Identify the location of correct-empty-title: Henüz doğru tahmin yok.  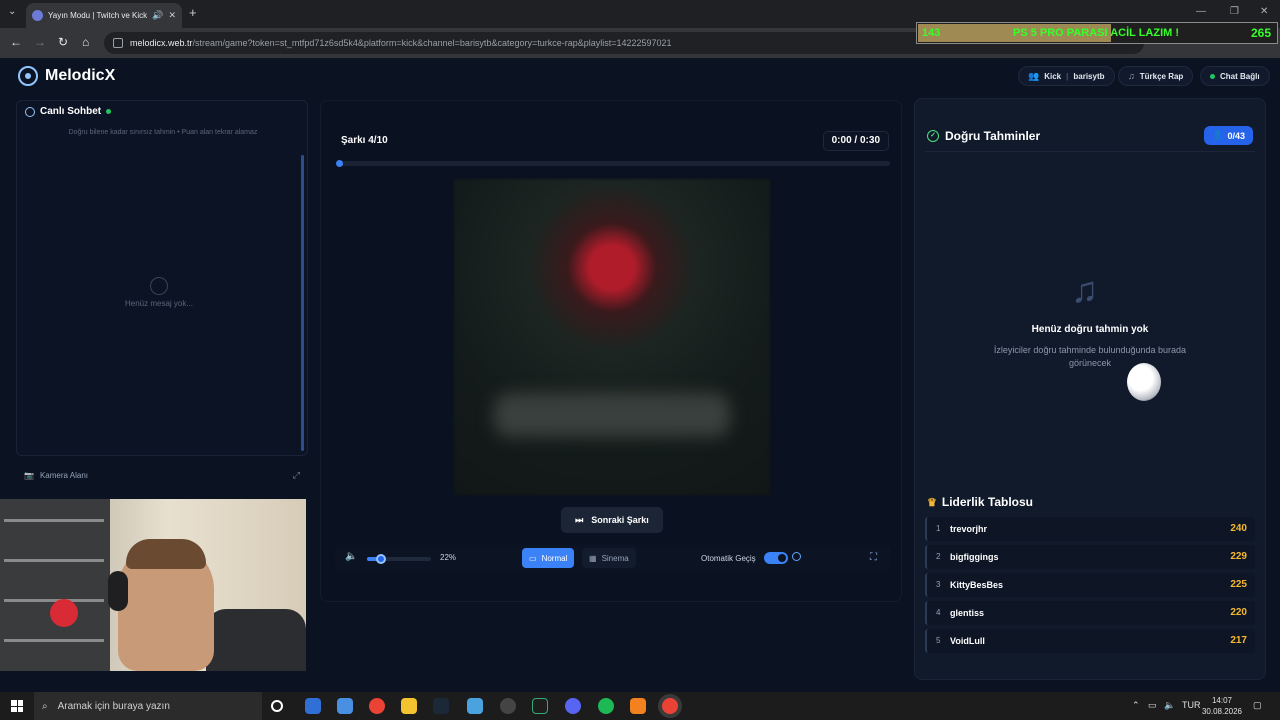
(1090, 329).